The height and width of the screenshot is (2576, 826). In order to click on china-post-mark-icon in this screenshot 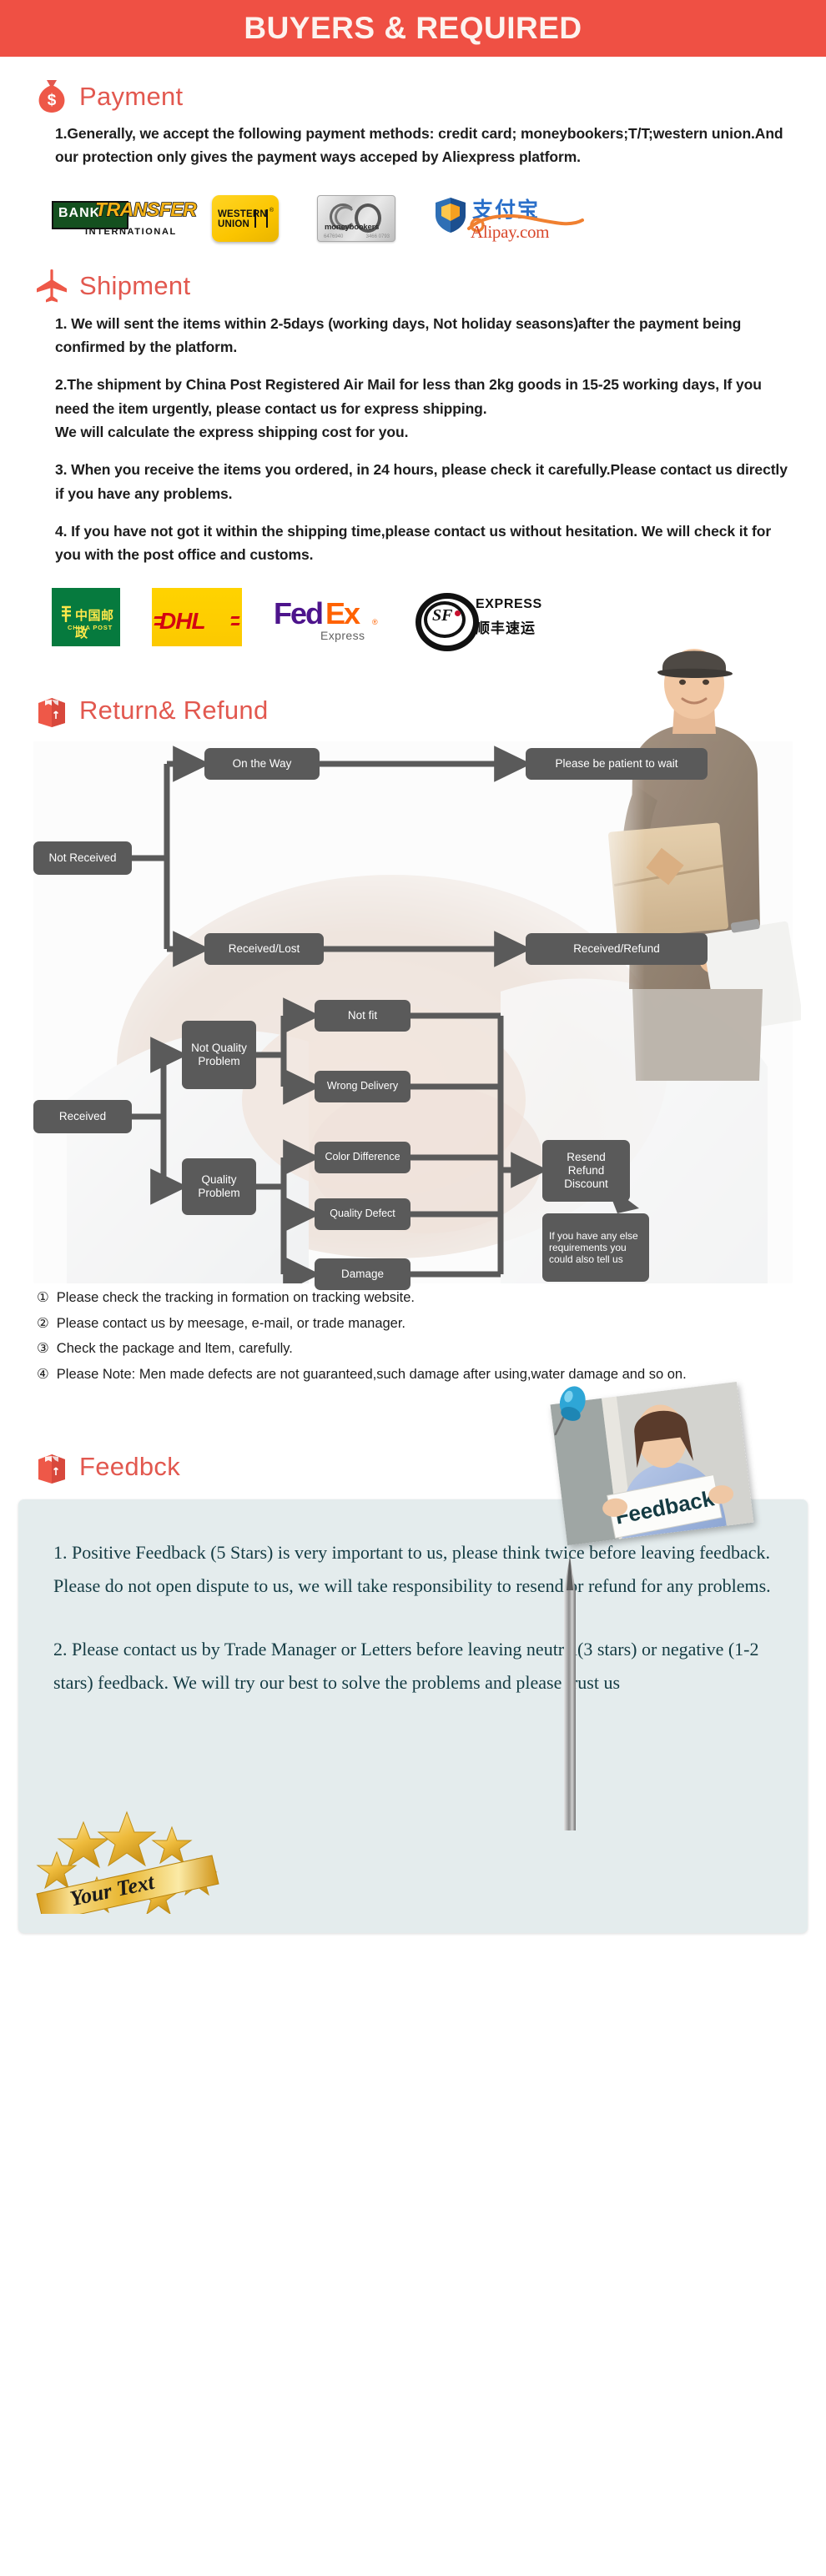, I will do `click(67, 614)`.